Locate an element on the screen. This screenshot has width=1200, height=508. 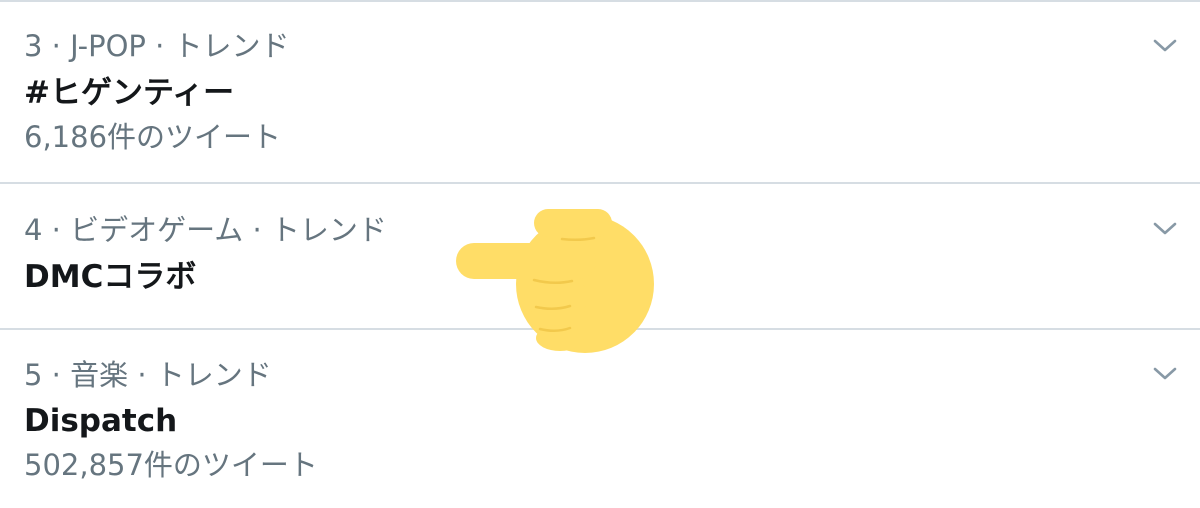
trend-meta: 5 · 音楽 · トレンド is located at coordinates (148, 375).